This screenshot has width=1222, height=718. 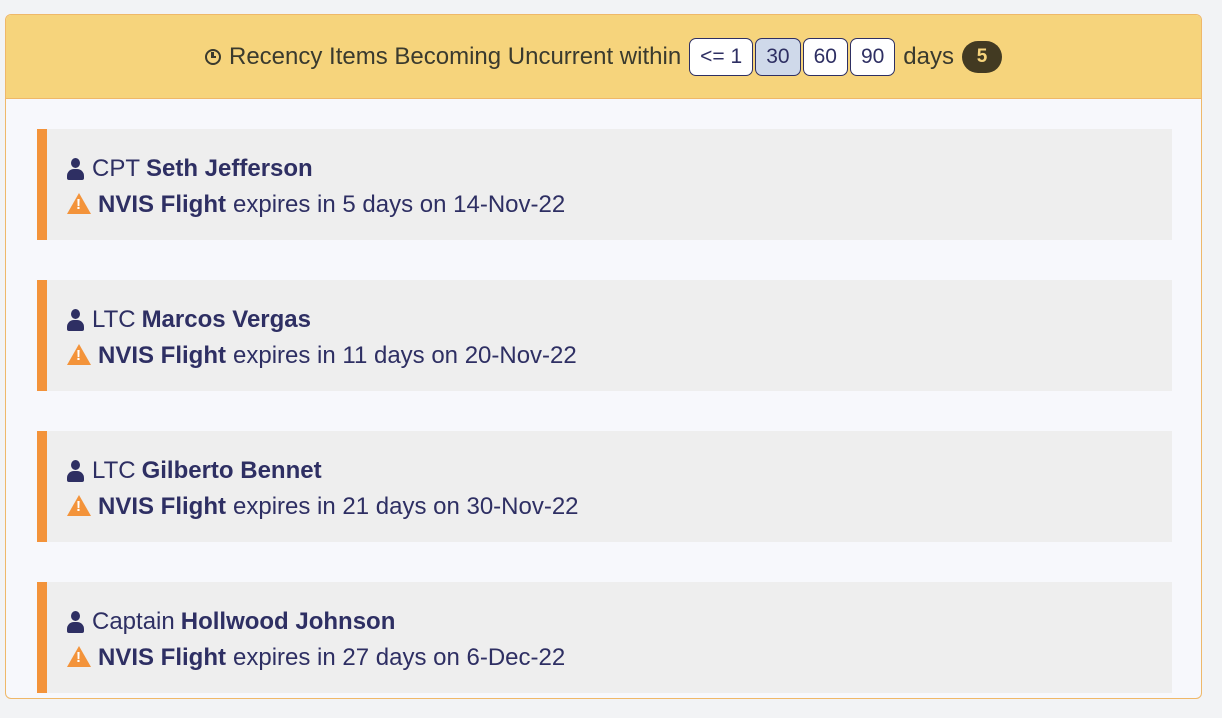 What do you see at coordinates (399, 204) in the screenshot?
I see `expiry-detail: expires in 5 days on 14-Nov-22` at bounding box center [399, 204].